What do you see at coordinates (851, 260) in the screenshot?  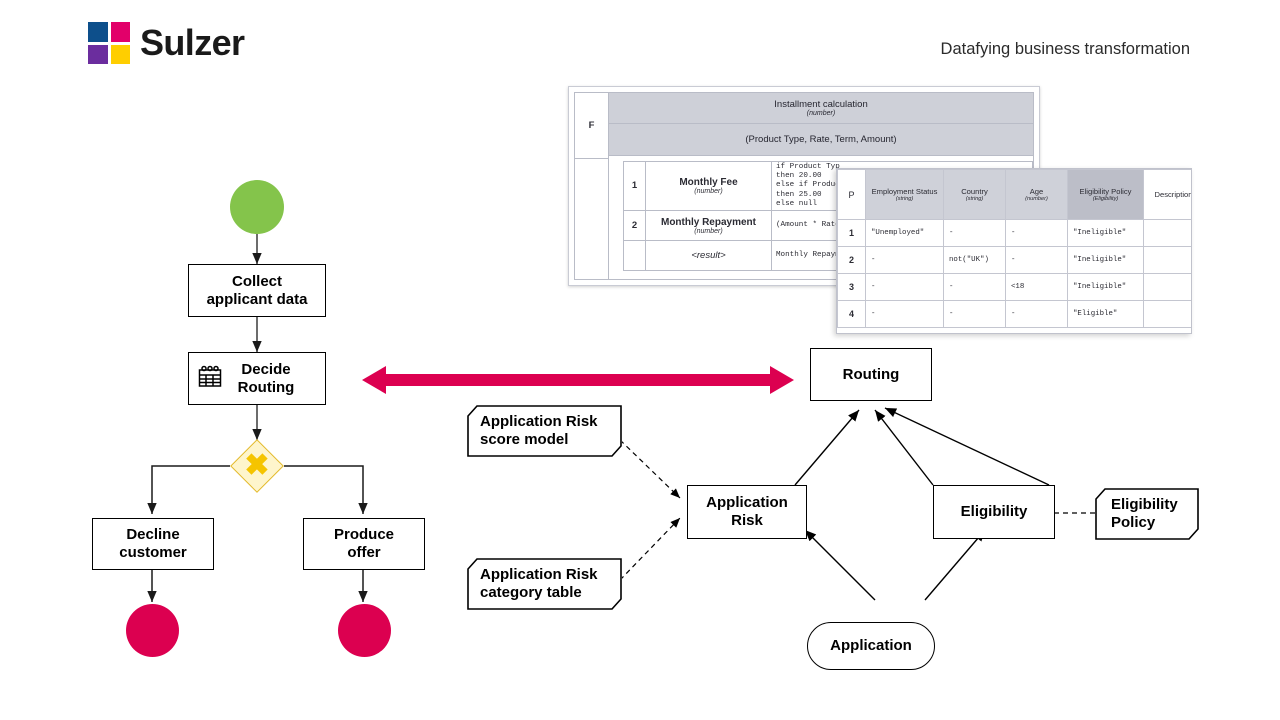 I see `rule-number: 2` at bounding box center [851, 260].